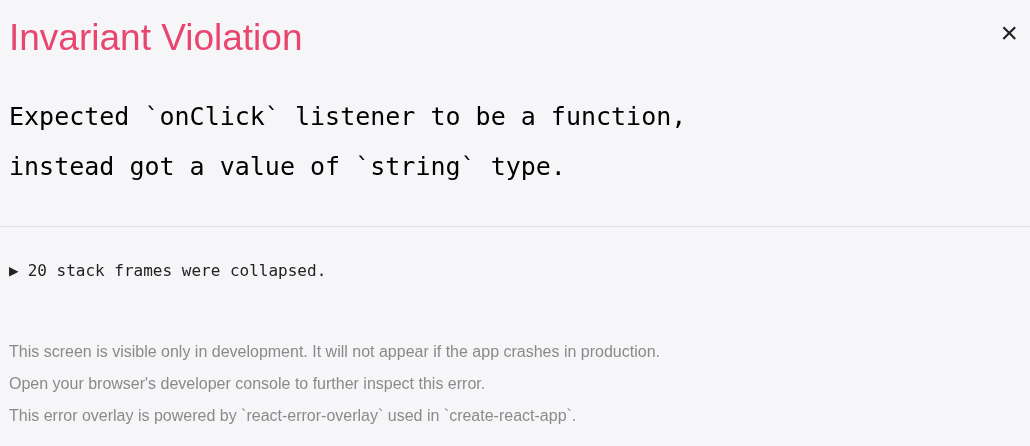 The width and height of the screenshot is (1030, 446). I want to click on error-title: Invariant Violation, so click(156, 38).